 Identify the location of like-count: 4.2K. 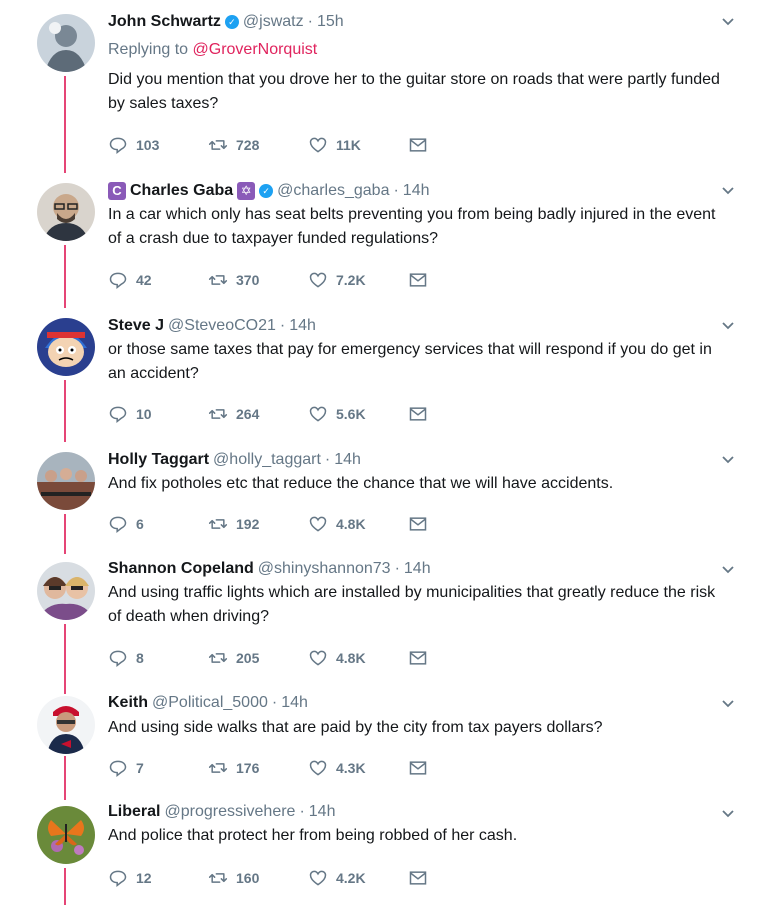
(351, 878).